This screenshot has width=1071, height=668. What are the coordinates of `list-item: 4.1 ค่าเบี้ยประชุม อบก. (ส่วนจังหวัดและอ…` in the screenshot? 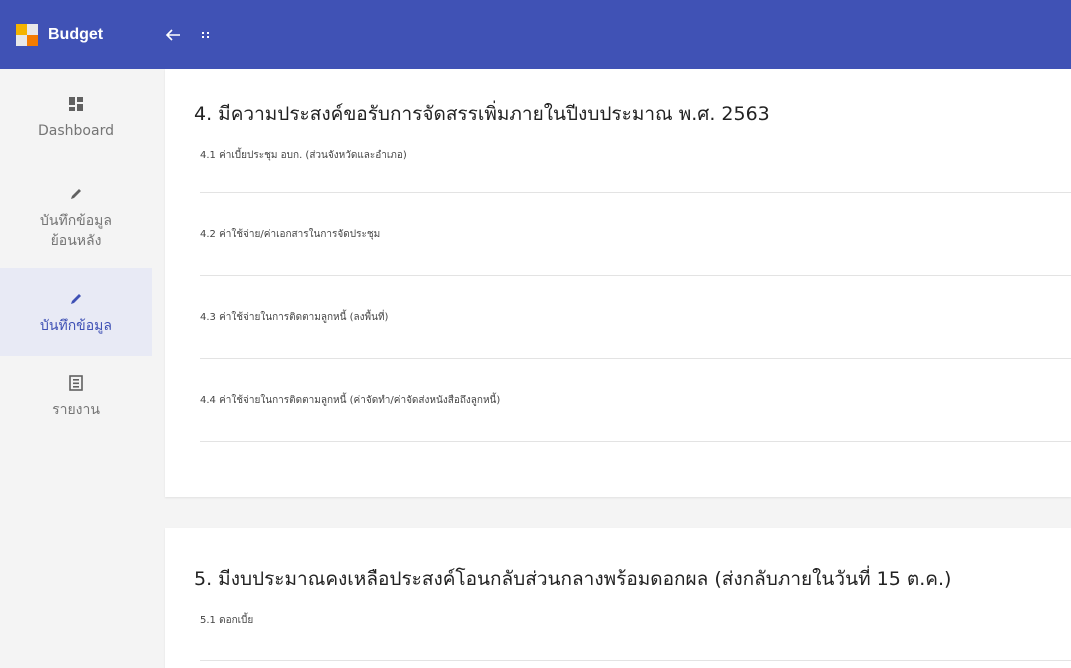 It's located at (635, 166).